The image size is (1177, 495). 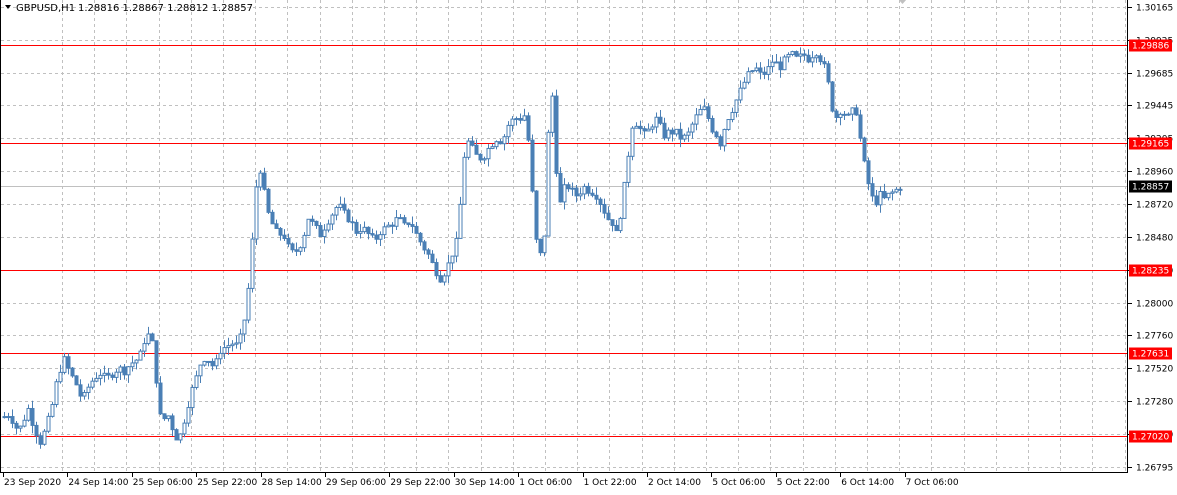 What do you see at coordinates (32, 483) in the screenshot?
I see `x-tick-label: 23 Sep 2020` at bounding box center [32, 483].